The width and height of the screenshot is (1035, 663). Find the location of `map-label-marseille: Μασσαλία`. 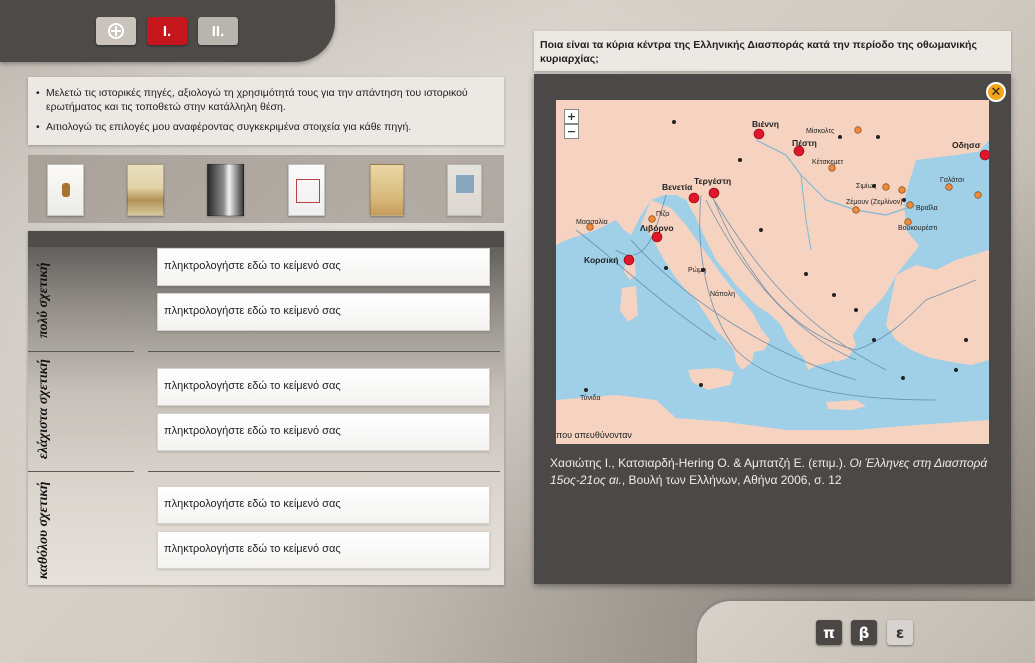

map-label-marseille: Μασσαλία is located at coordinates (592, 222).